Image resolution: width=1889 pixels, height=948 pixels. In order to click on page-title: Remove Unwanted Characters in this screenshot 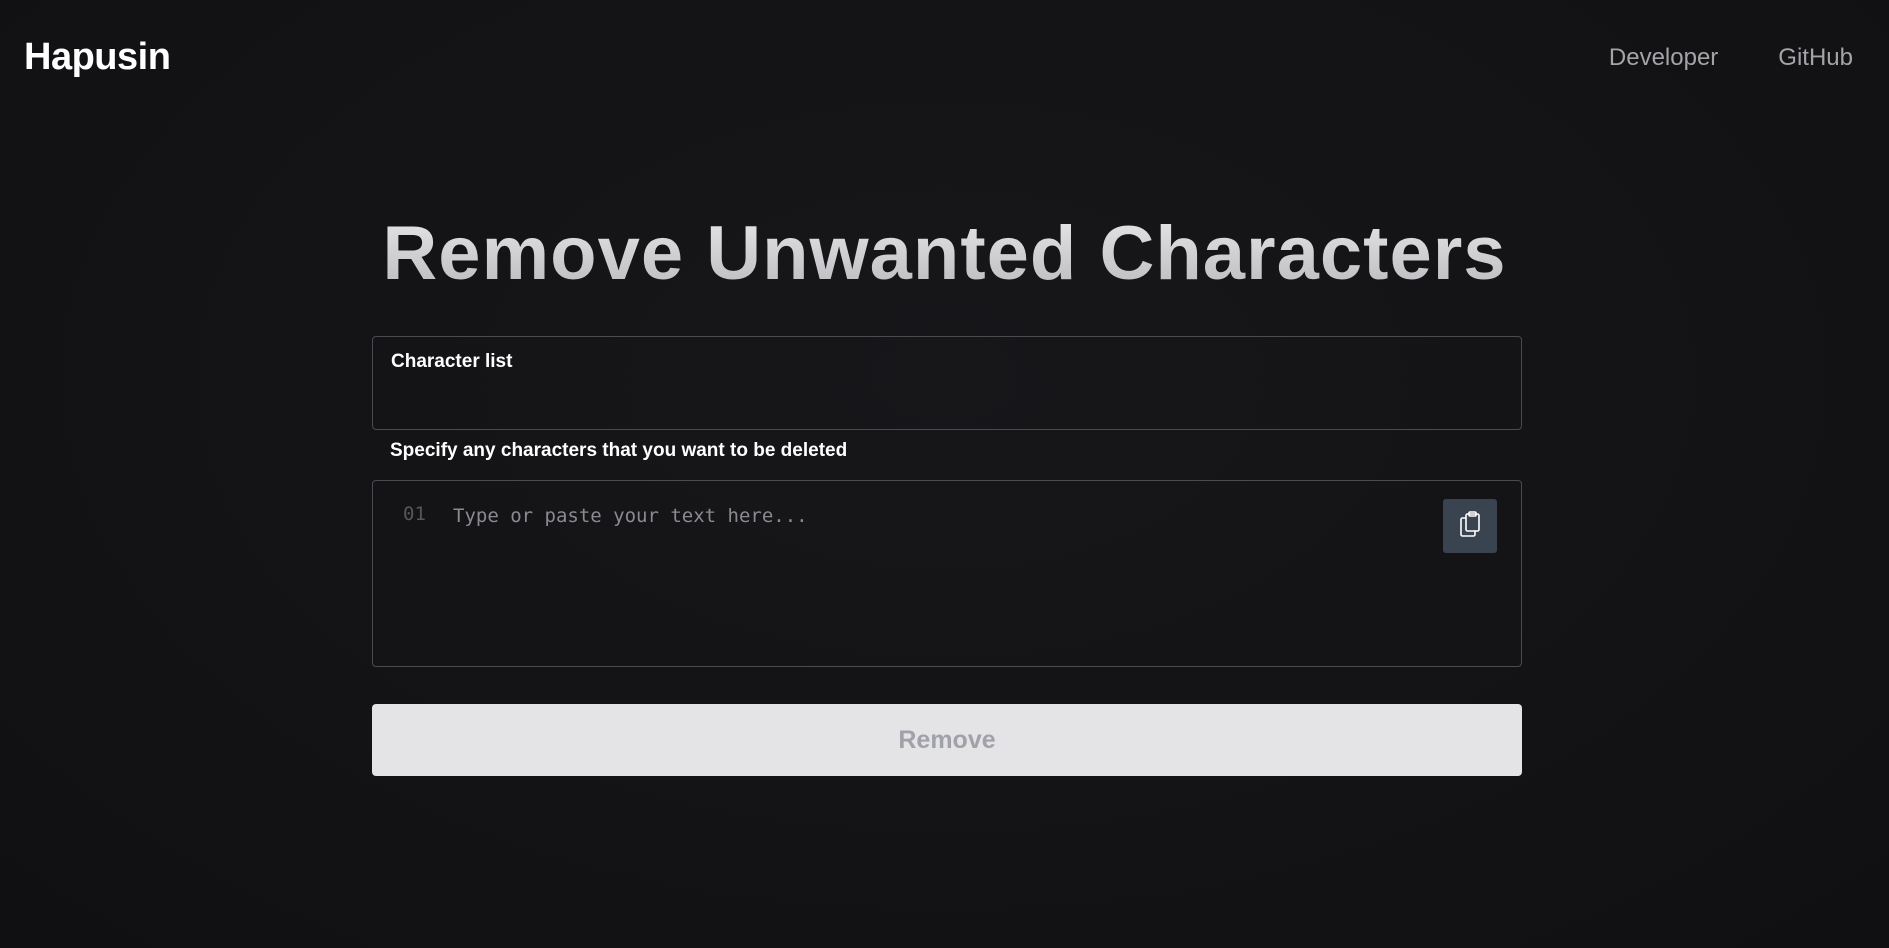, I will do `click(944, 253)`.